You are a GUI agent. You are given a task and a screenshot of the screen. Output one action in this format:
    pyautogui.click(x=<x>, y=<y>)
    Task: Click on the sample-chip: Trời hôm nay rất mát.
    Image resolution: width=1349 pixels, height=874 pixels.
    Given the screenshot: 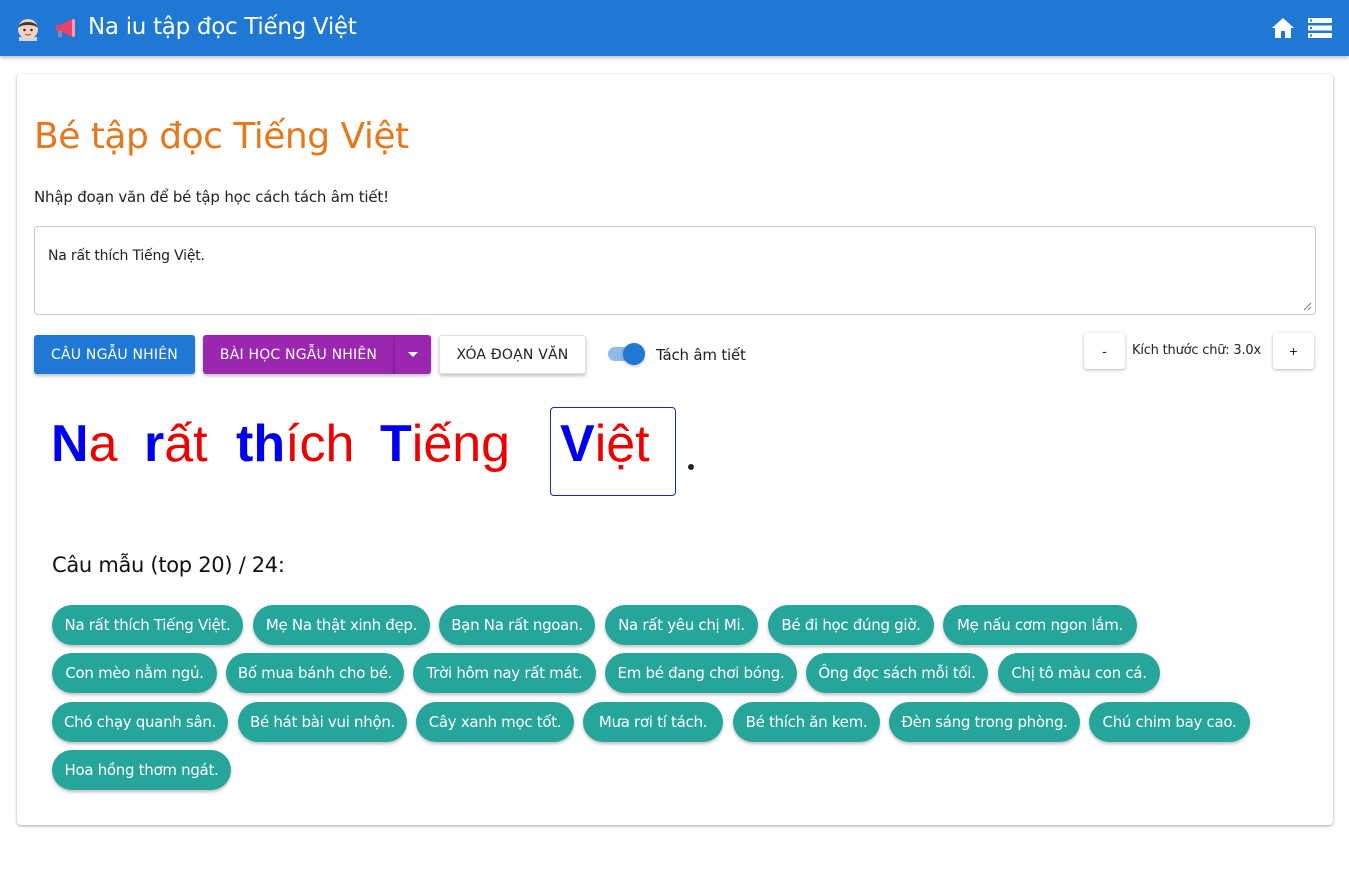 What is the action you would take?
    pyautogui.click(x=504, y=673)
    